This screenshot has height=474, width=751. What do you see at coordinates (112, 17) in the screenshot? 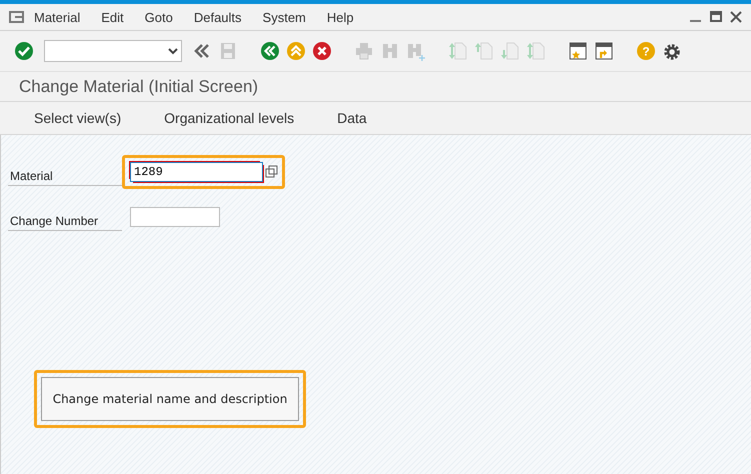
I see `menu-item: Edit` at bounding box center [112, 17].